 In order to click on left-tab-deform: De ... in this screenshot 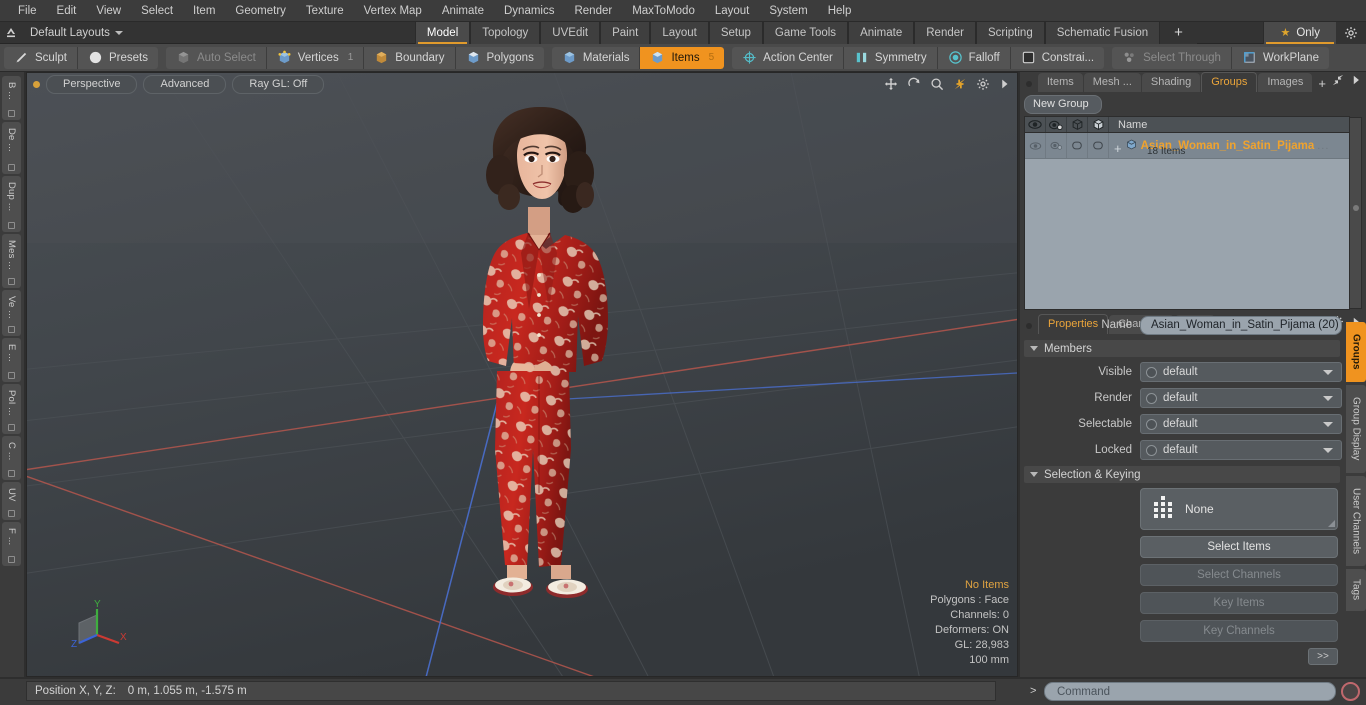, I will do `click(11, 148)`.